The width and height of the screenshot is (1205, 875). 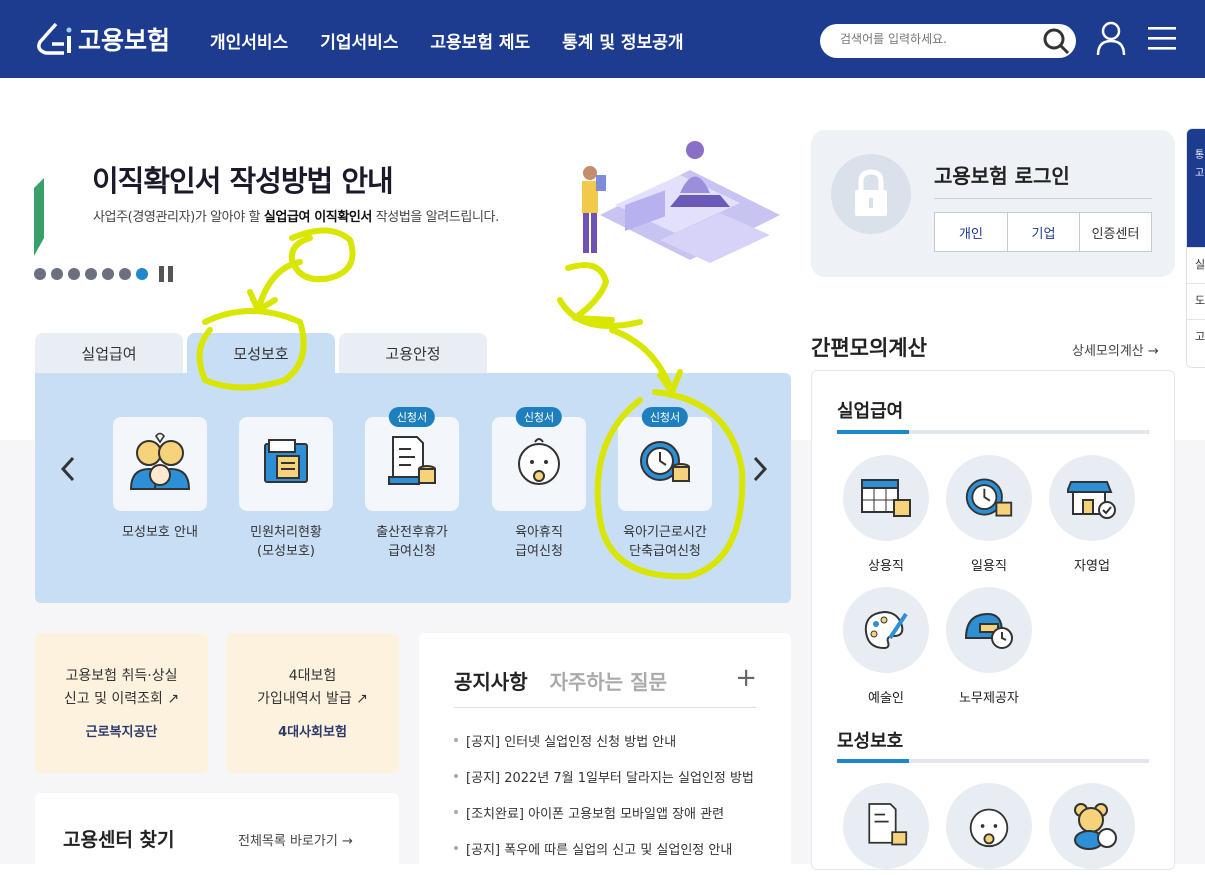 I want to click on palette-icon, so click(x=886, y=630).